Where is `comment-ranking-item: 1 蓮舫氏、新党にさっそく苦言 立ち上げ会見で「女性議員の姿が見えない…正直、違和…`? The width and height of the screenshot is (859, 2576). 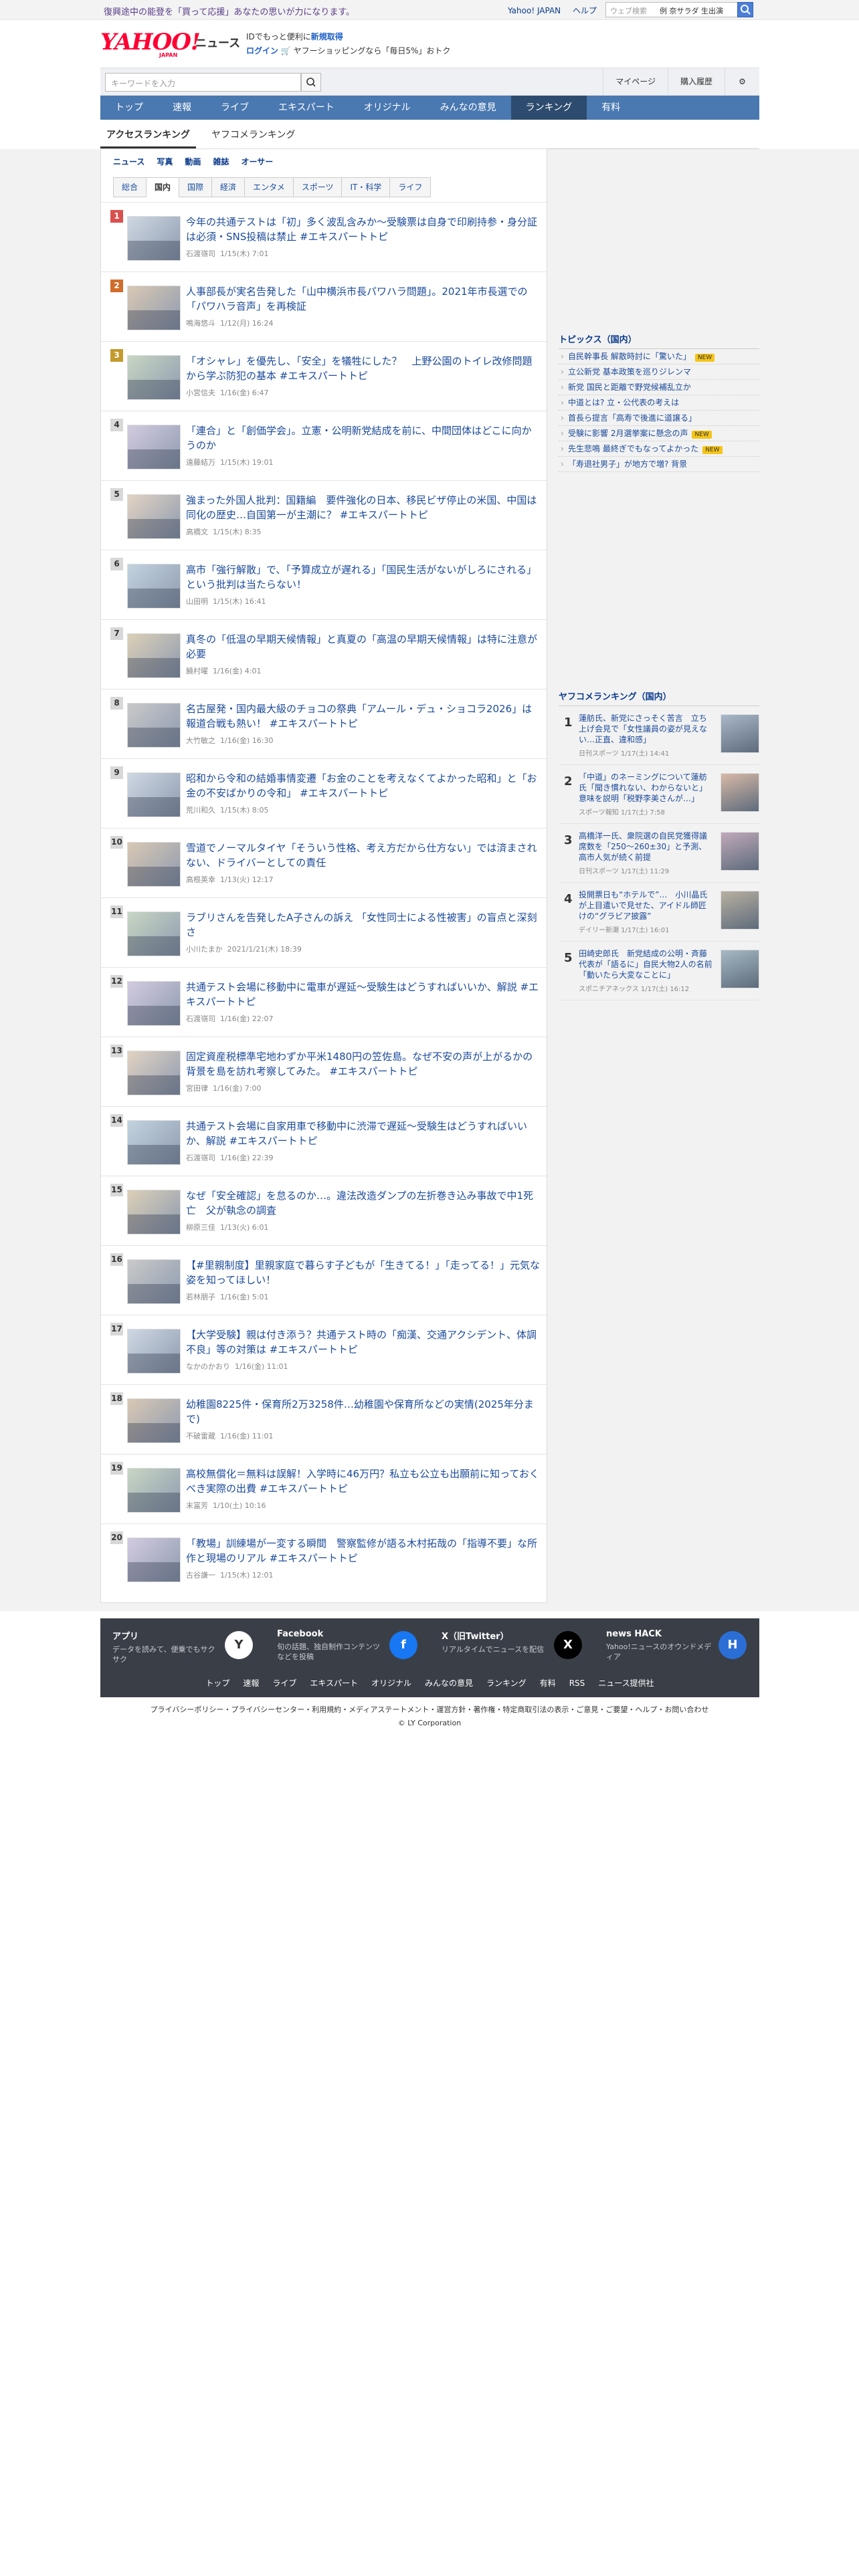 comment-ranking-item: 1 蓮舫氏、新党にさっそく苦言 立ち上げ会見で「女性議員の姿が見えない…正直、違和… is located at coordinates (659, 735).